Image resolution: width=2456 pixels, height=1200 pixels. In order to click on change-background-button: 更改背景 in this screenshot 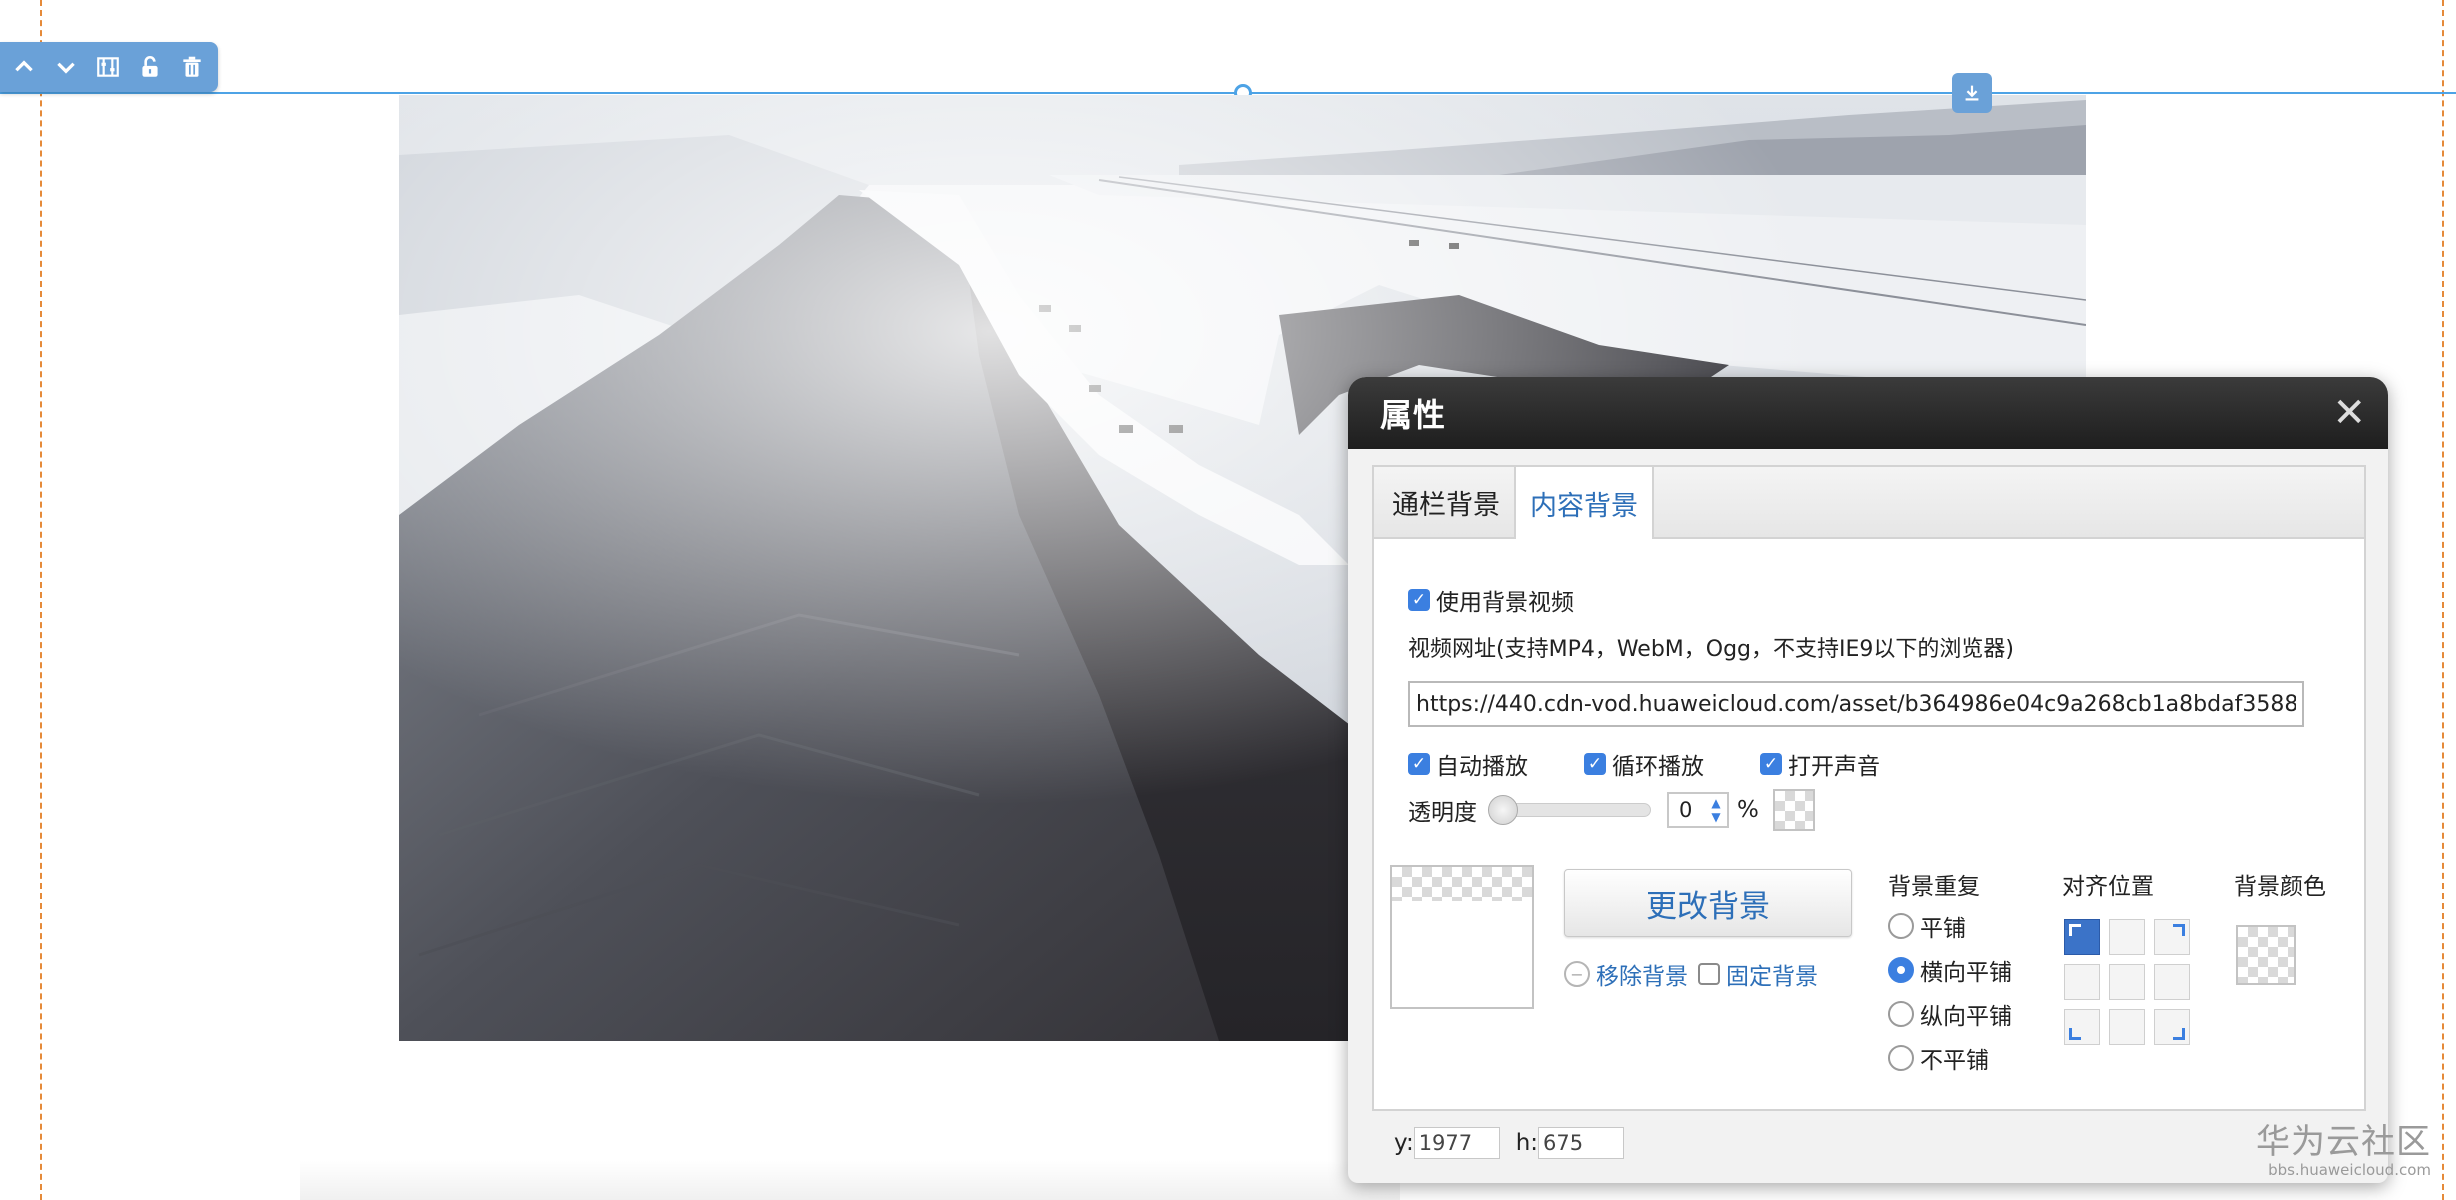, I will do `click(1708, 903)`.